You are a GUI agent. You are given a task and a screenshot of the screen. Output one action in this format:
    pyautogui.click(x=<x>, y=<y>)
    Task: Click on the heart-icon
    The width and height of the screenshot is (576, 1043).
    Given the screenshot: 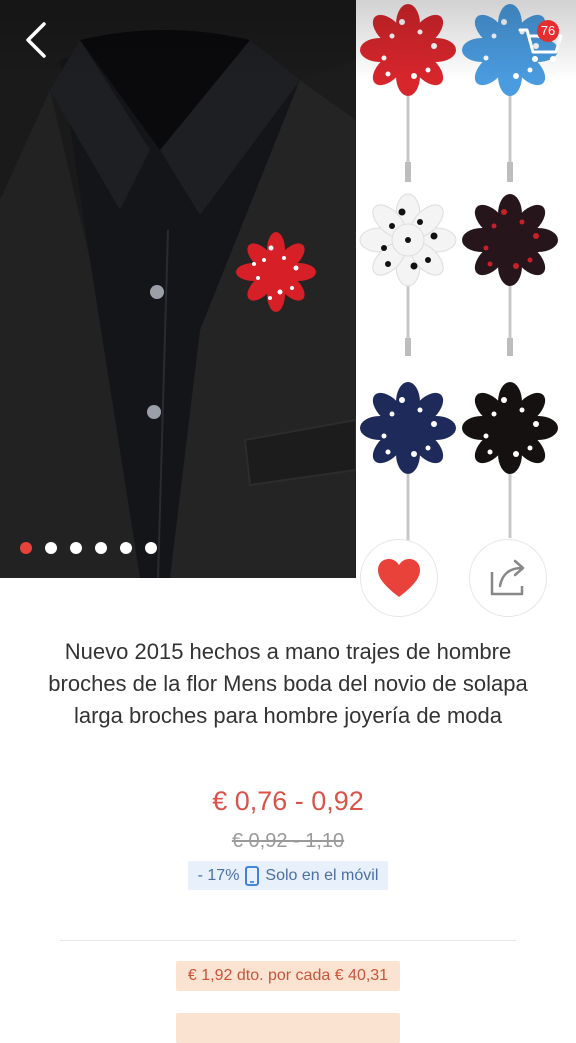 What is the action you would take?
    pyautogui.click(x=399, y=578)
    